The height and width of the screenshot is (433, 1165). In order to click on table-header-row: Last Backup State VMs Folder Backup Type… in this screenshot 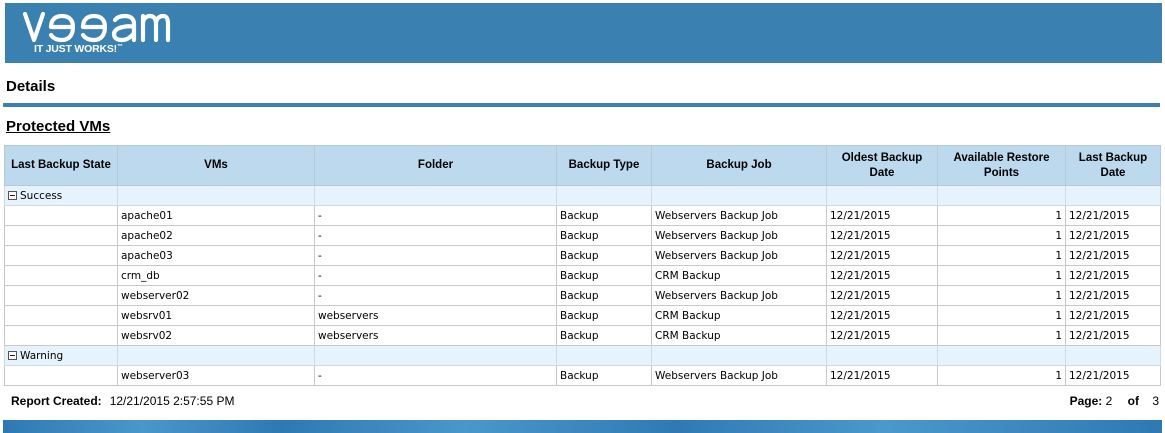, I will do `click(582, 165)`.